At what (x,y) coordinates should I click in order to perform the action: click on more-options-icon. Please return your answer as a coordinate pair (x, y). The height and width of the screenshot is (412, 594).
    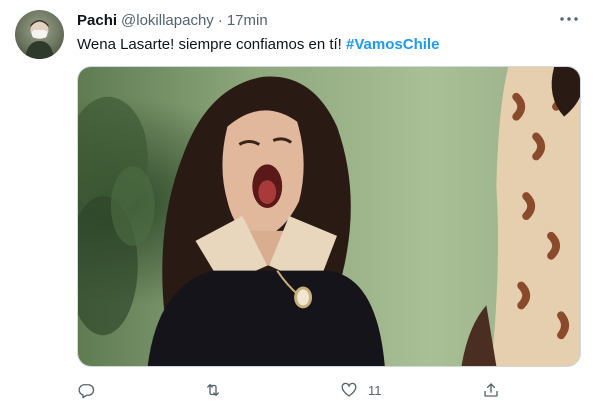
    Looking at the image, I should click on (569, 19).